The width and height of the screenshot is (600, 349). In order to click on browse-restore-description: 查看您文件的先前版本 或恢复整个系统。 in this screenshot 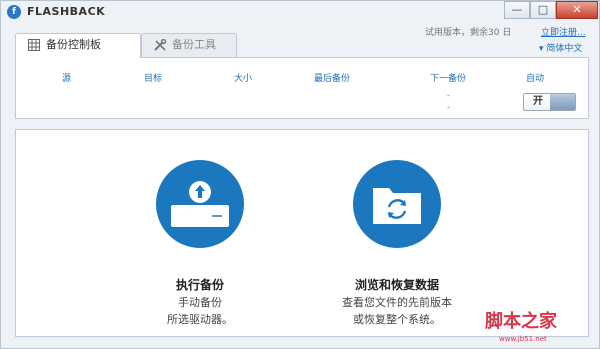, I will do `click(397, 311)`.